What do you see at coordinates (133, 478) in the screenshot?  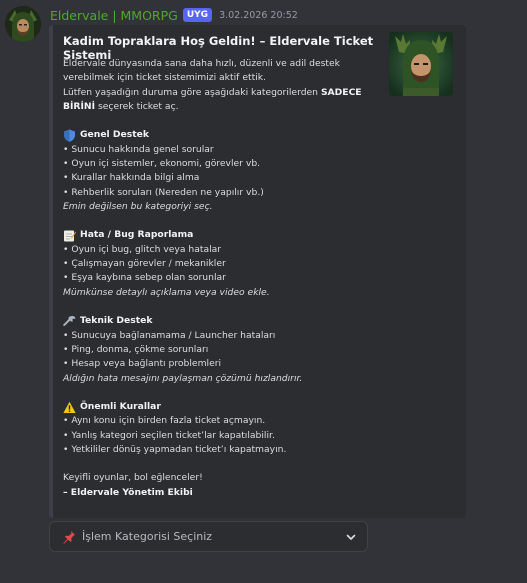 I see `closing-text: Keyifli oyunlar, bol eğlenceler!` at bounding box center [133, 478].